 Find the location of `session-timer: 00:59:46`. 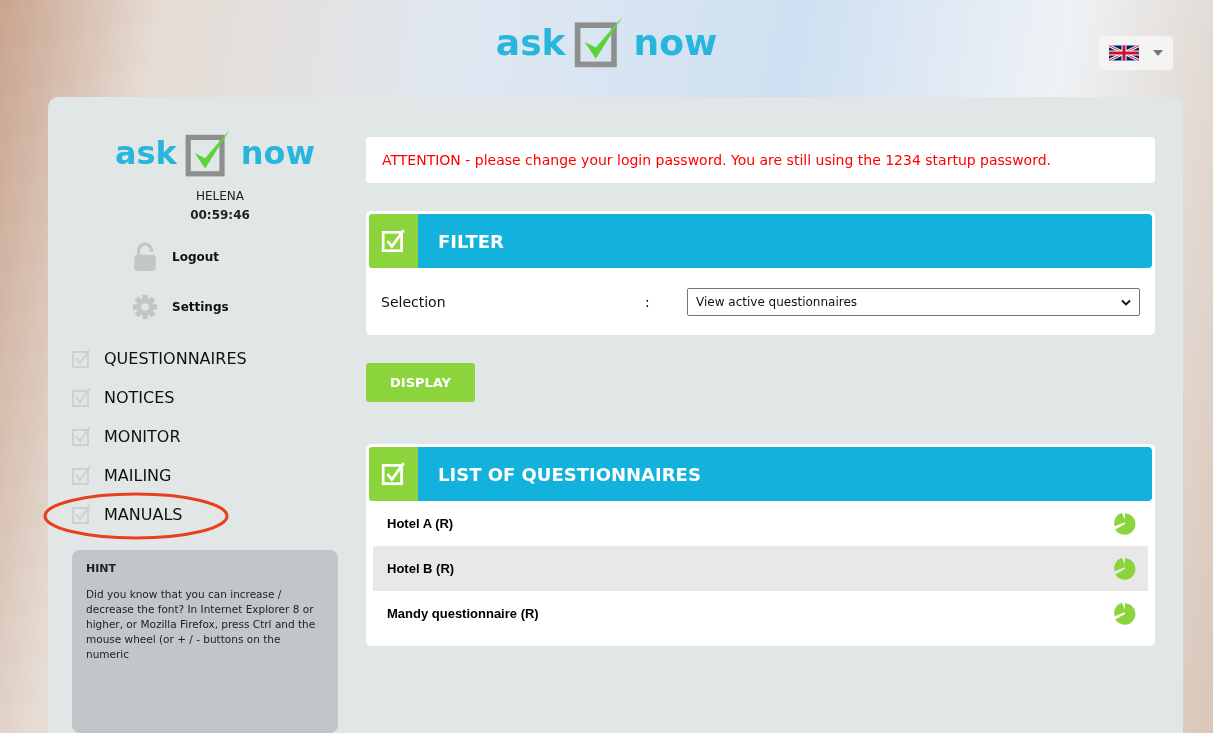

session-timer: 00:59:46 is located at coordinates (220, 215).